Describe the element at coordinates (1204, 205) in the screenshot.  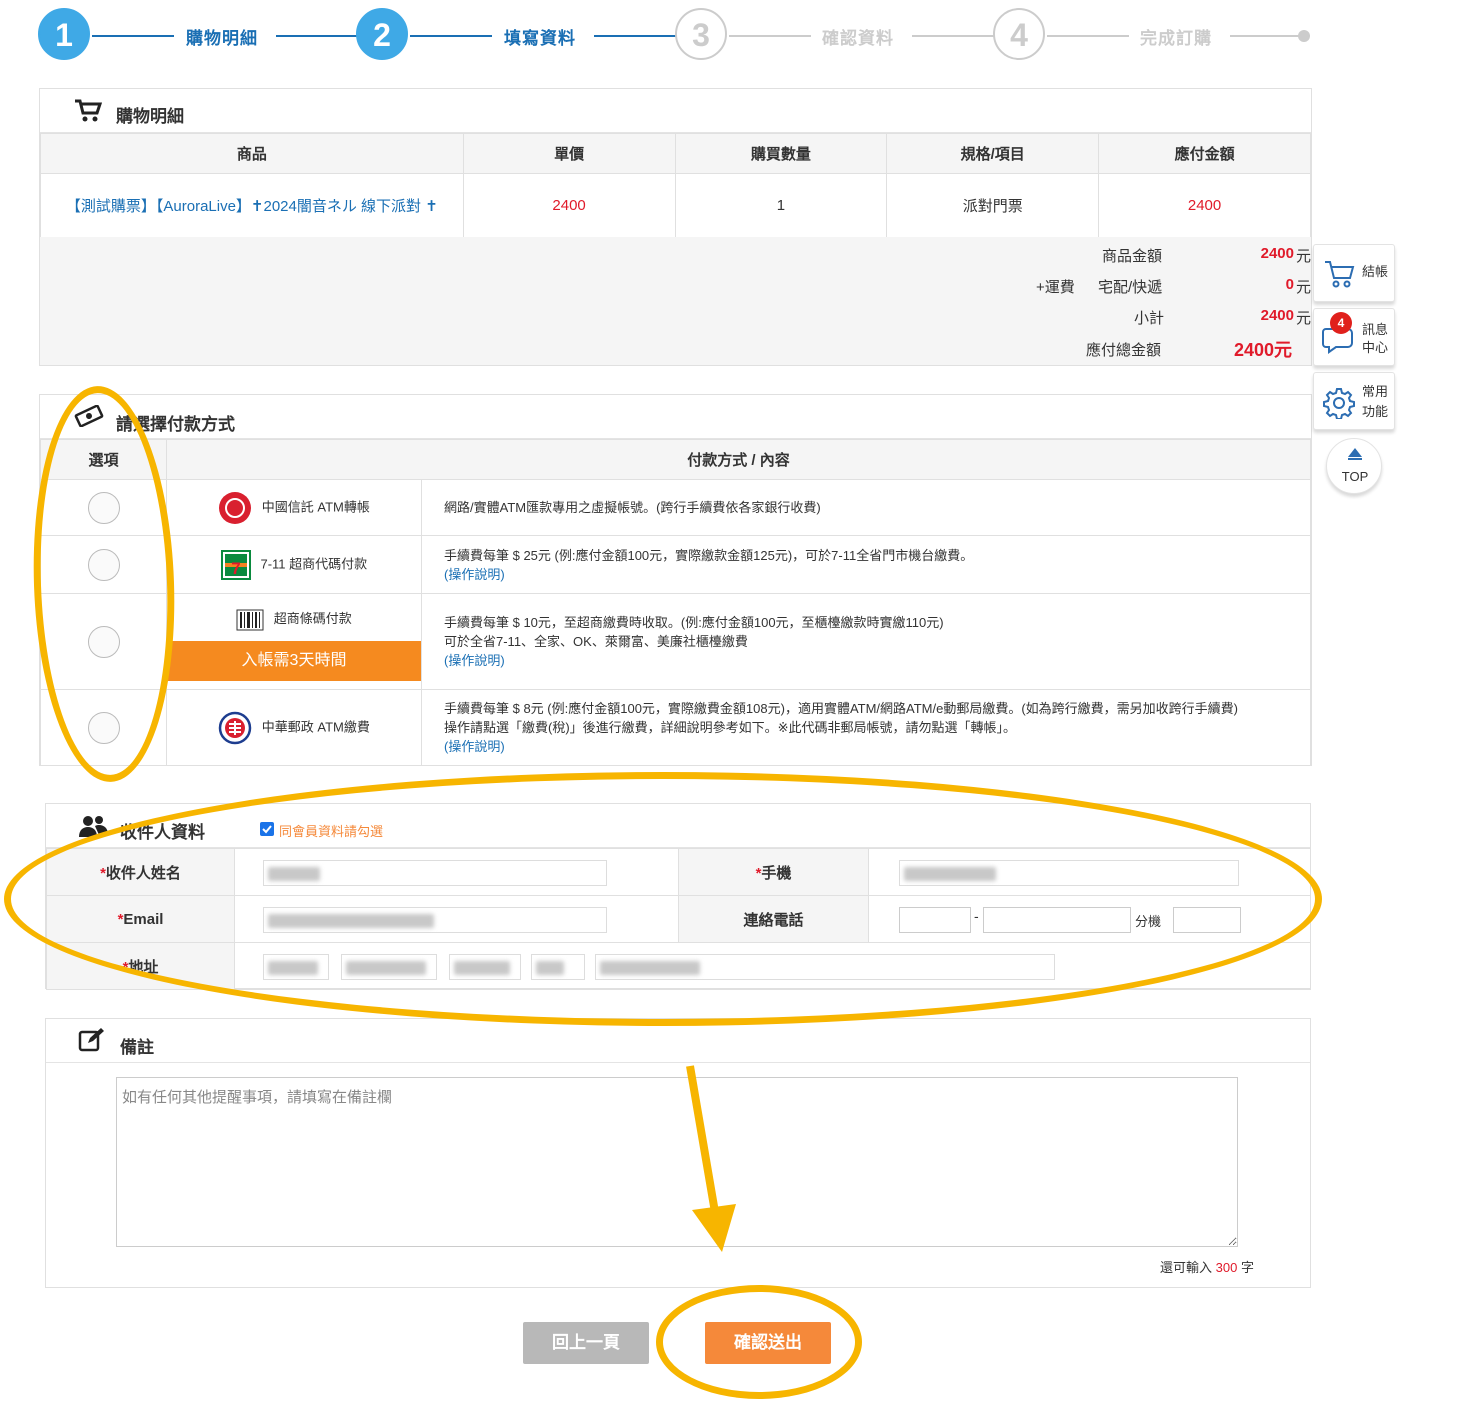
I see `row-amount: 2400` at that location.